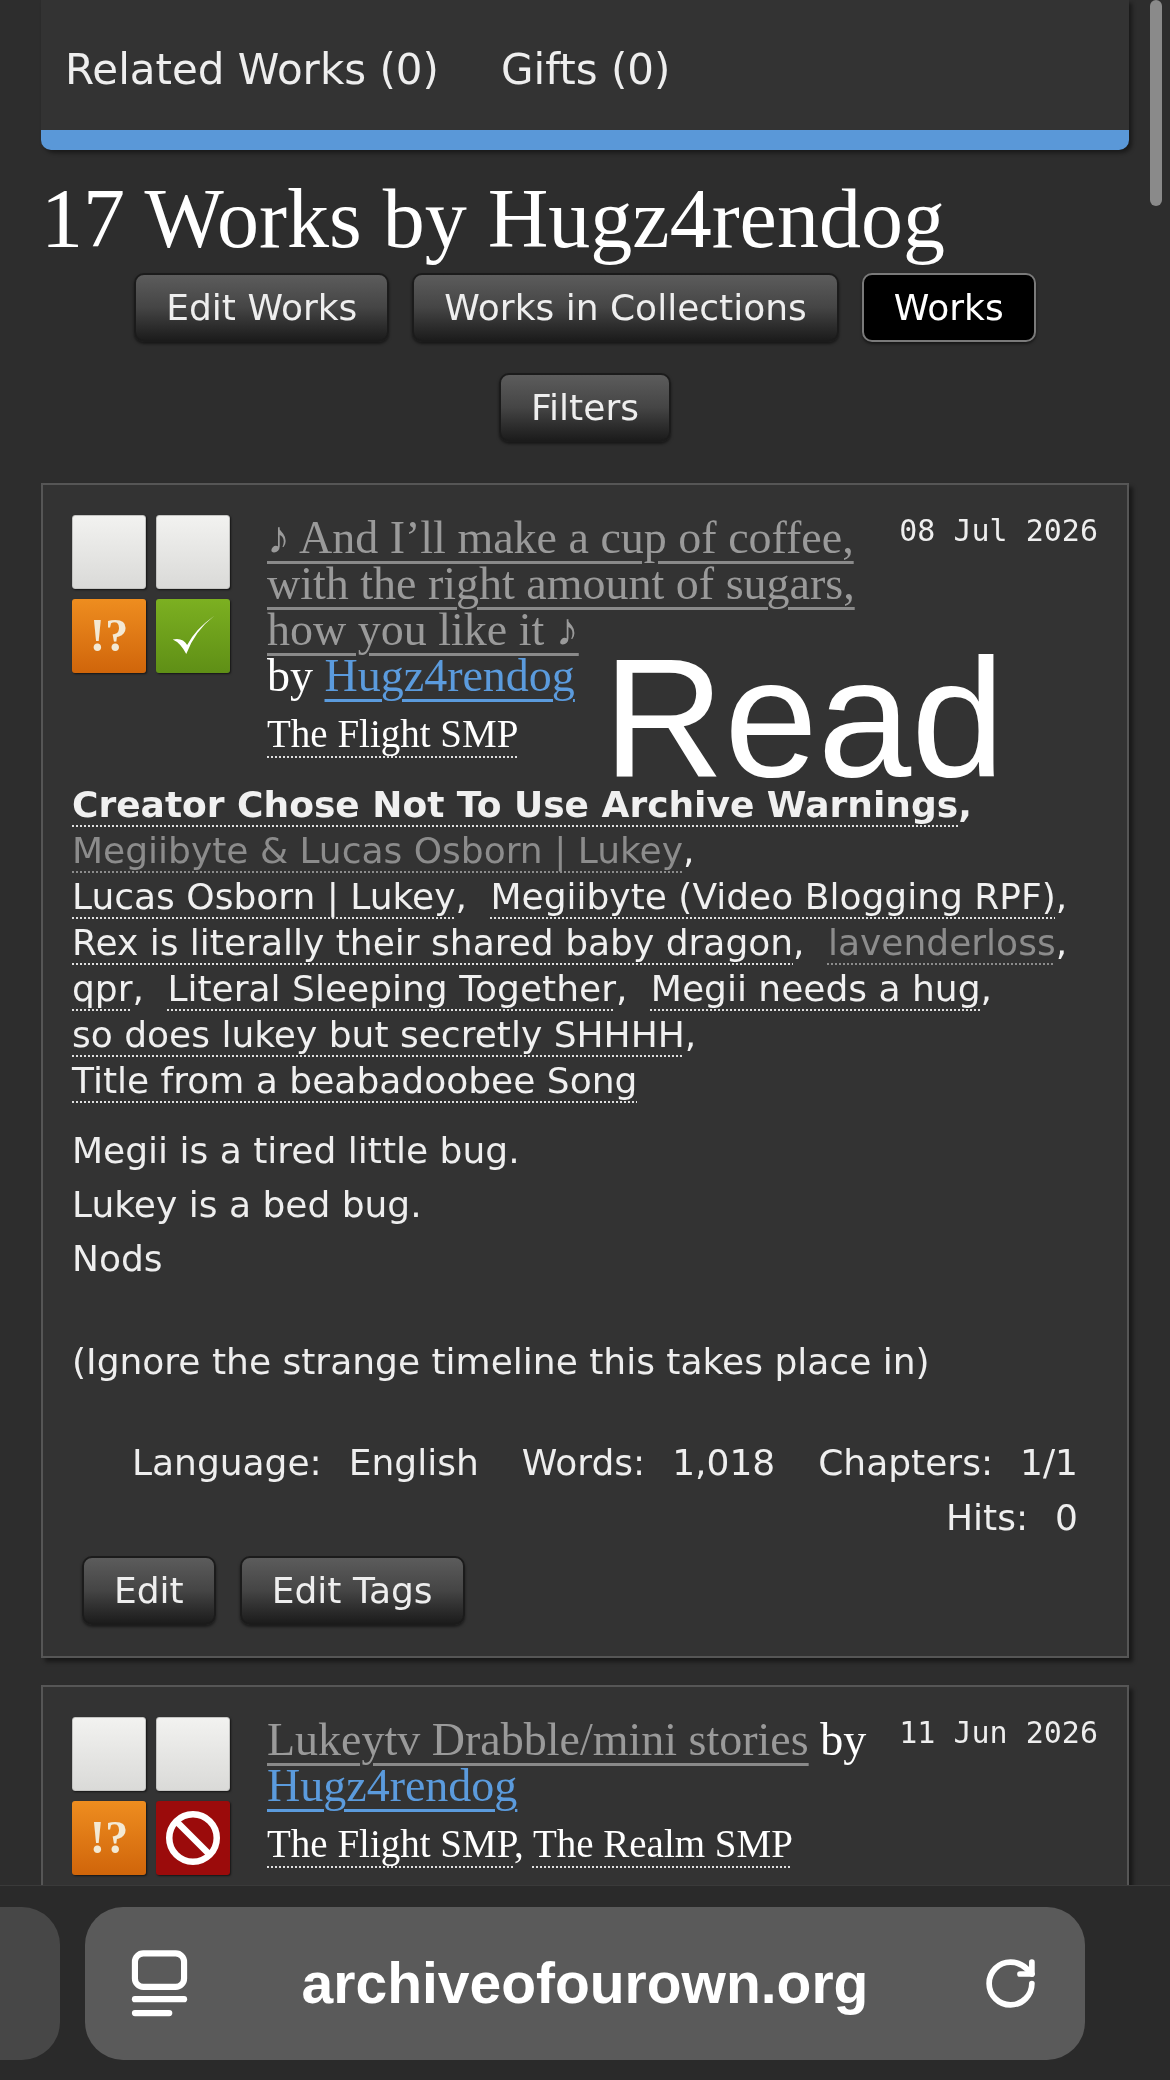  Describe the element at coordinates (773, 896) in the screenshot. I see `tag-link: Megiibyte (Video Blogging RPF)` at that location.